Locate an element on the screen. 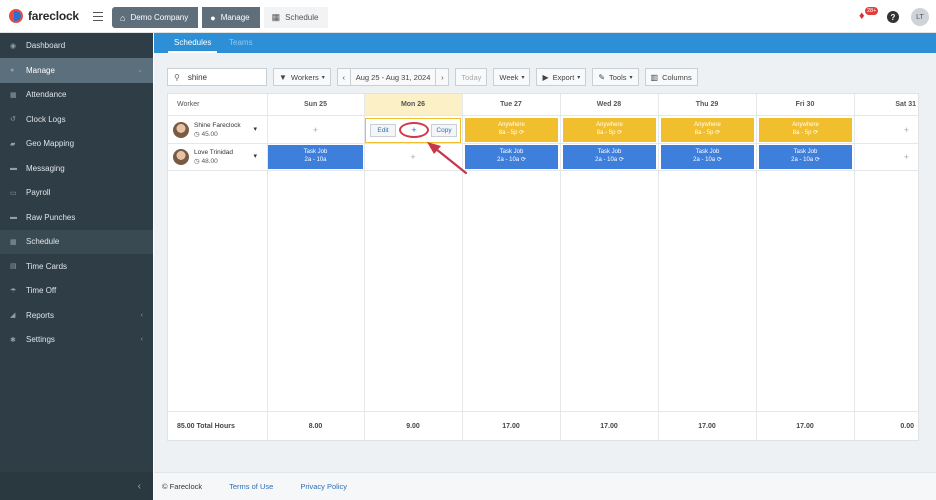  app-logo: fareclock is located at coordinates (44, 16).